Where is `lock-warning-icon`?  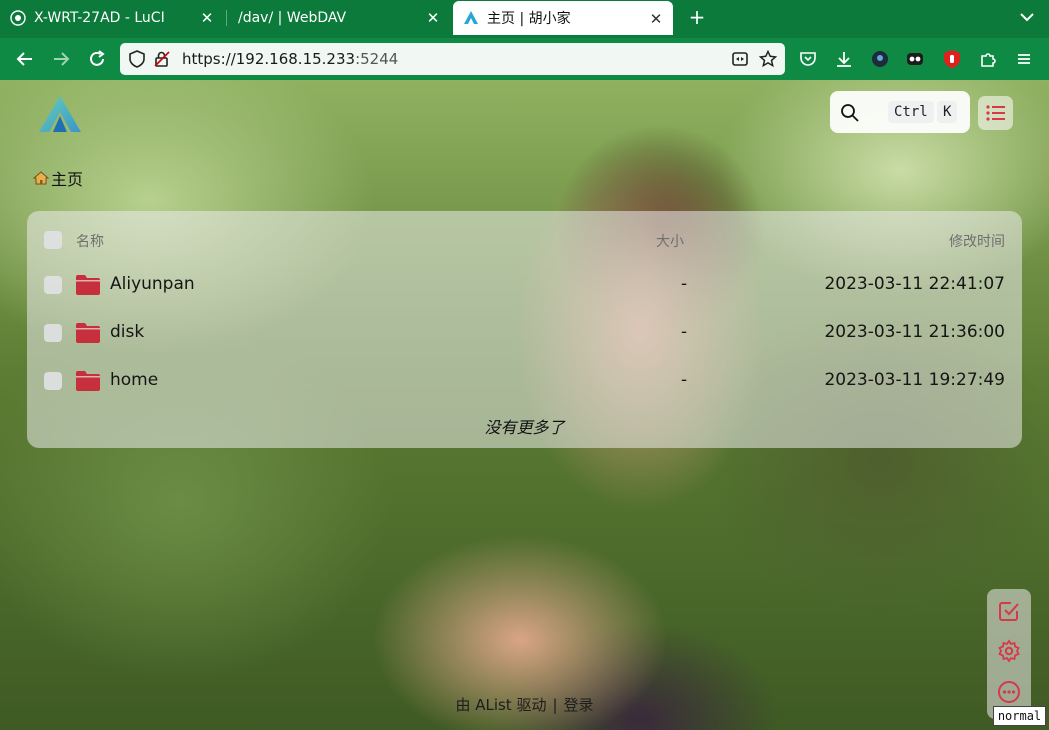 lock-warning-icon is located at coordinates (162, 59).